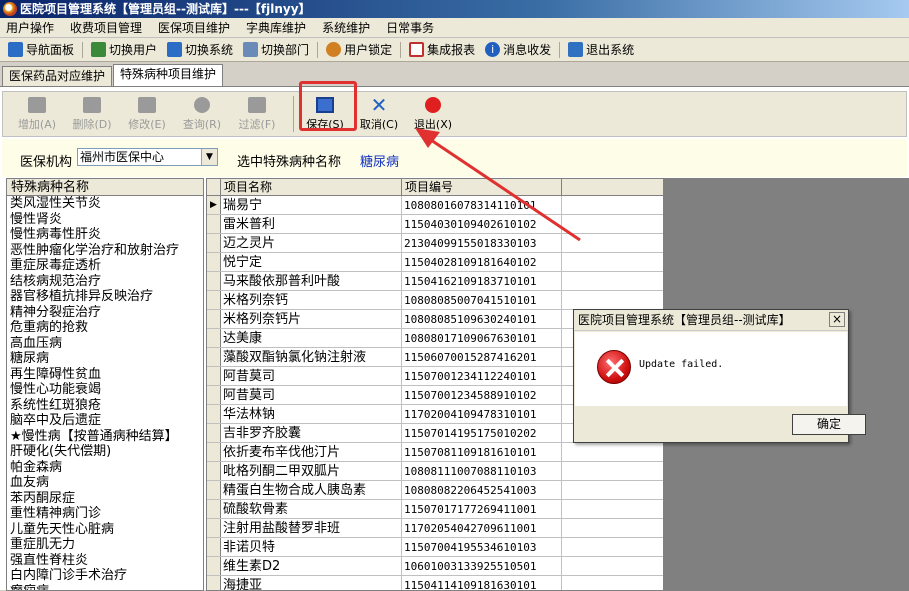 This screenshot has height=591, width=909. What do you see at coordinates (105, 530) in the screenshot?
I see `disease-list-item: 儿童先天性心脏病` at bounding box center [105, 530].